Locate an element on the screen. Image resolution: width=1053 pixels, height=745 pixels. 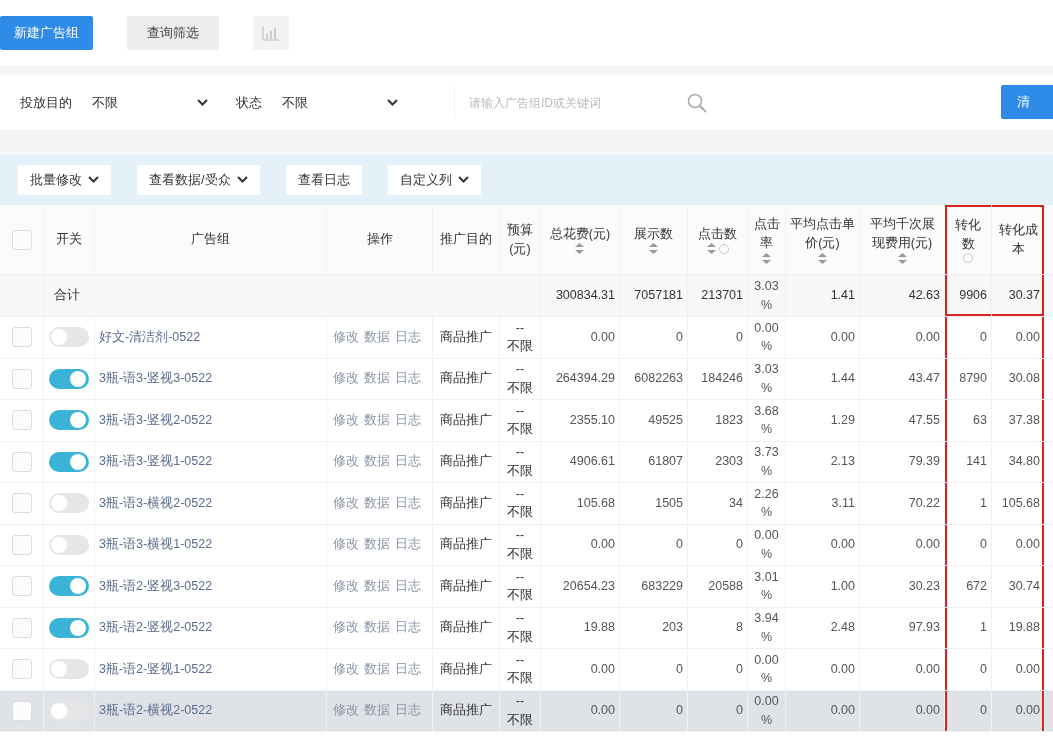
clear-button: 清 is located at coordinates (1027, 102).